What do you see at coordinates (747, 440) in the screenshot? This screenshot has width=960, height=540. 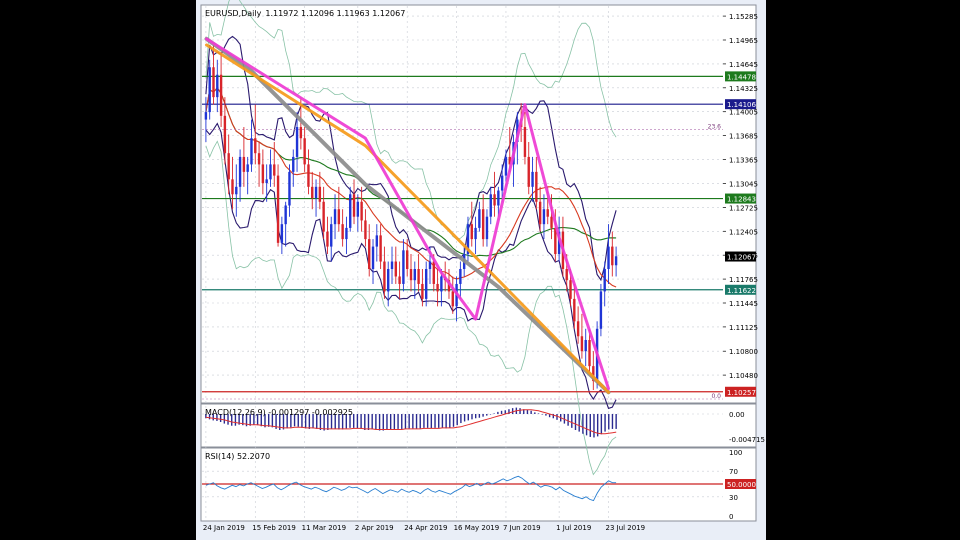 I see `macd-tick-label: -0.004715` at bounding box center [747, 440].